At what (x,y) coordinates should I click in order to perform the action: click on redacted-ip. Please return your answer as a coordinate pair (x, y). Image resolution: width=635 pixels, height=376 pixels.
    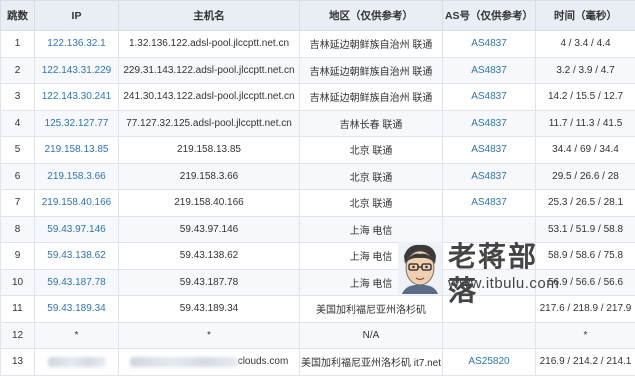
    Looking at the image, I should click on (77, 362).